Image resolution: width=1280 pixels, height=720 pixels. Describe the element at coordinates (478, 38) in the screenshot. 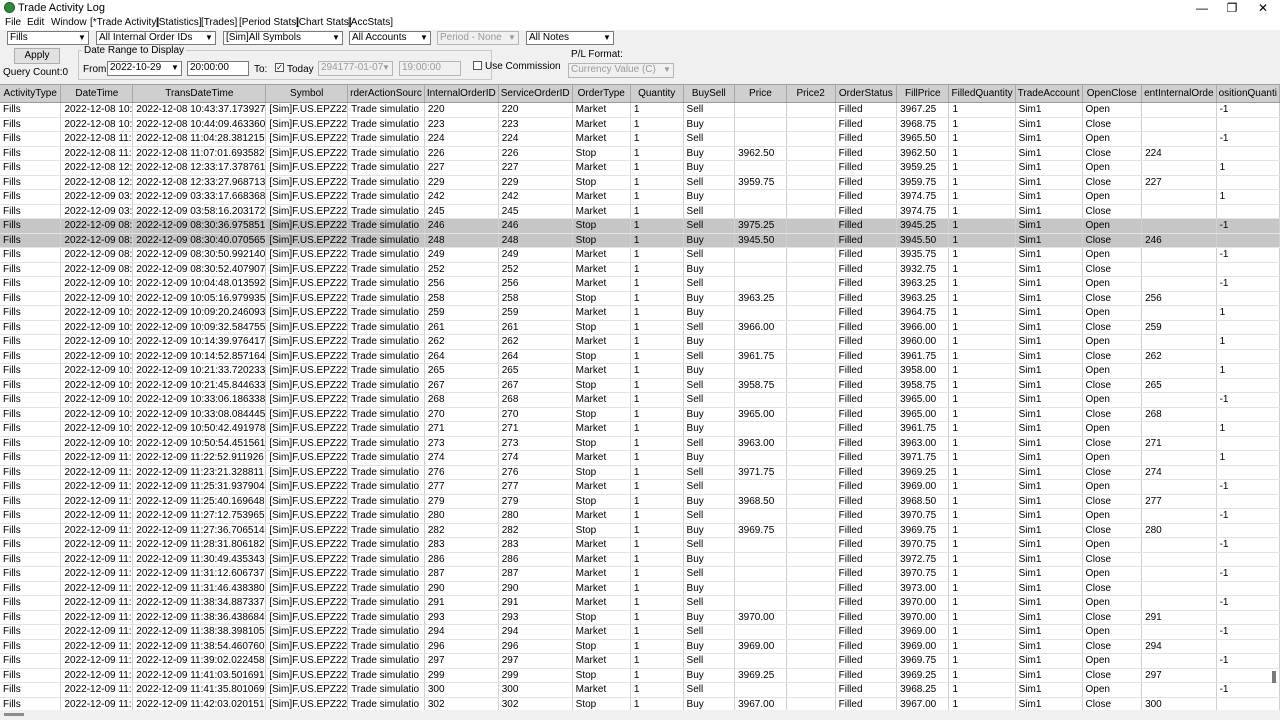

I see `period-select: Period - None ▼` at that location.